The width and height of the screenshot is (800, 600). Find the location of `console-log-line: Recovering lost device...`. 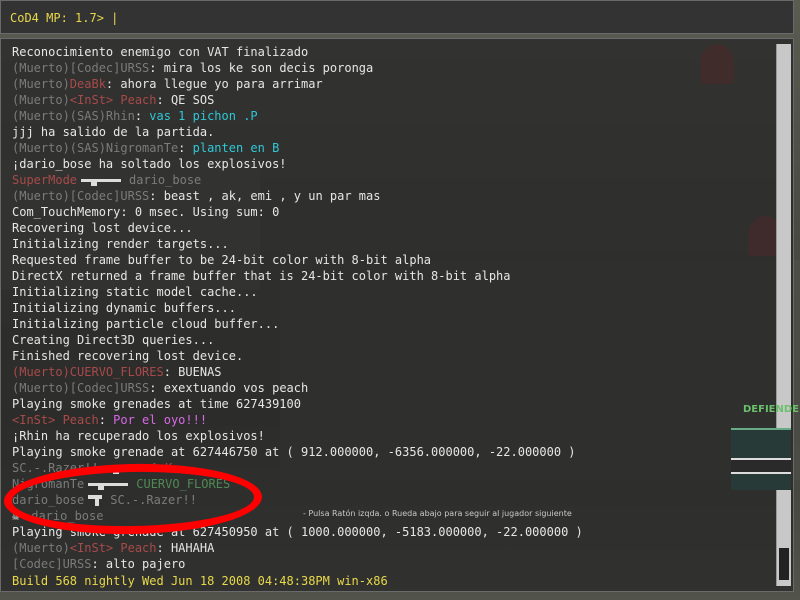

console-log-line: Recovering lost device... is located at coordinates (297, 228).